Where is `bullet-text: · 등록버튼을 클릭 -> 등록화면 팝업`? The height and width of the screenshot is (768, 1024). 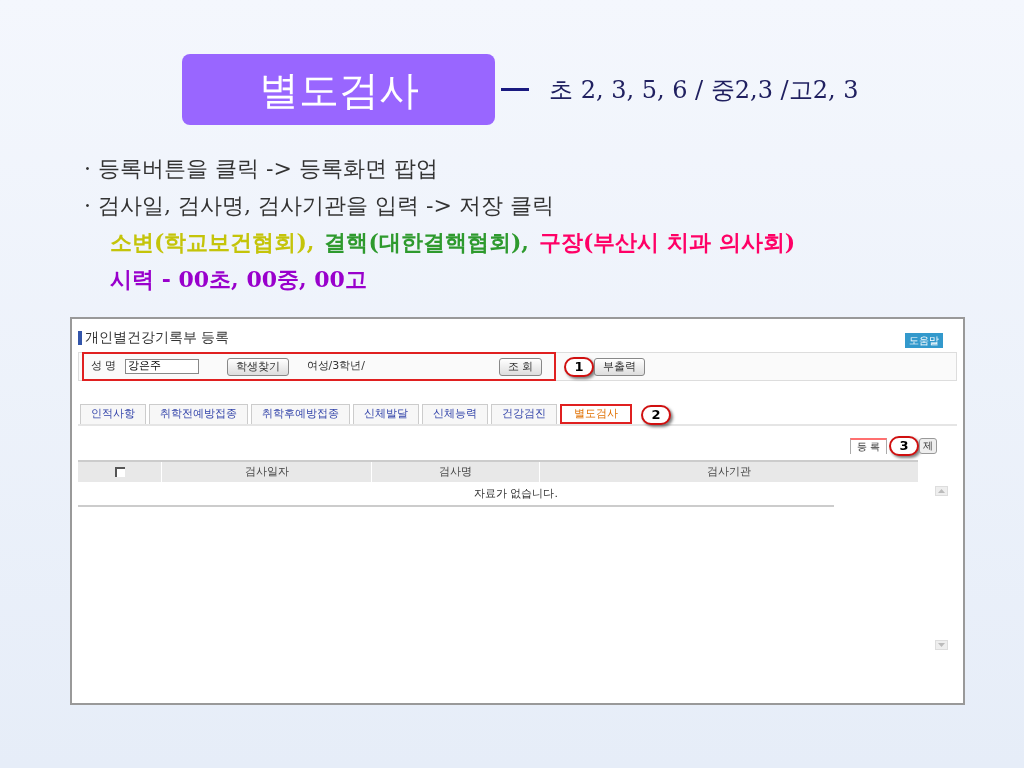
bullet-text: · 등록버튼을 클릭 -> 등록화면 팝업 is located at coordinates (261, 169).